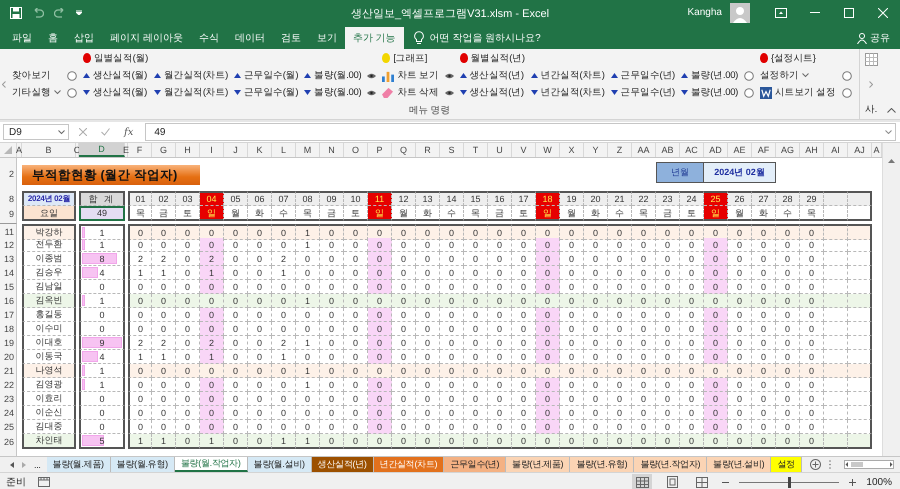 This screenshot has height=489, width=900. What do you see at coordinates (102, 150) in the screenshot?
I see `column-header: D` at bounding box center [102, 150].